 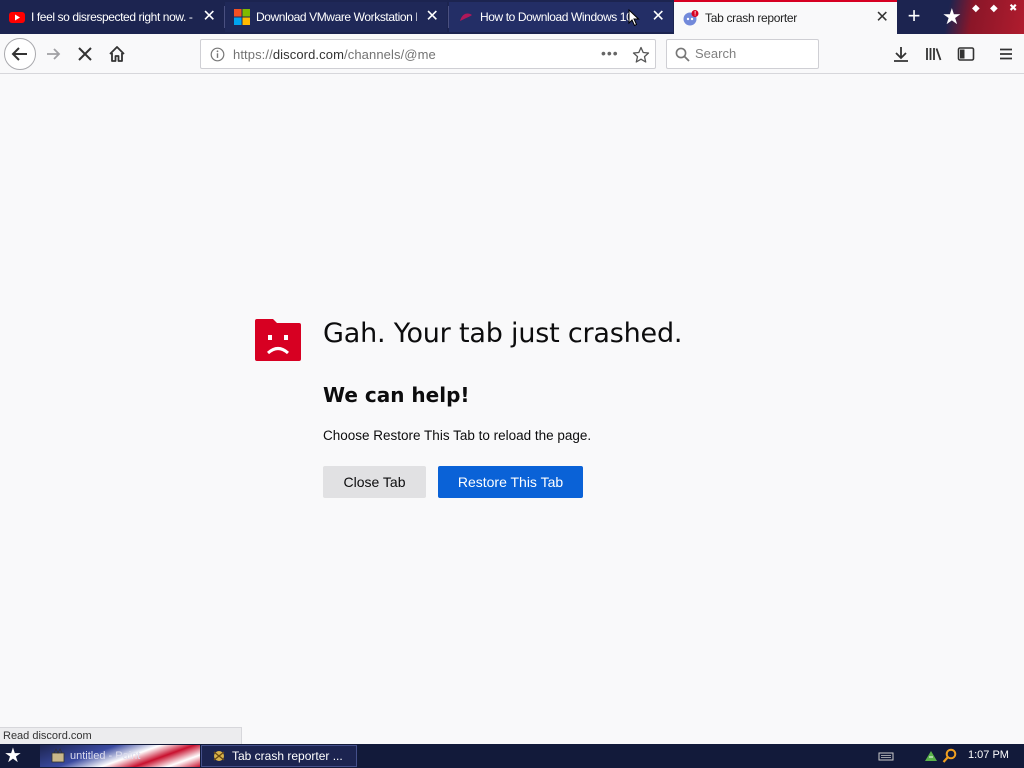 What do you see at coordinates (1013, 8) in the screenshot?
I see `close-window-icon: ✖` at bounding box center [1013, 8].